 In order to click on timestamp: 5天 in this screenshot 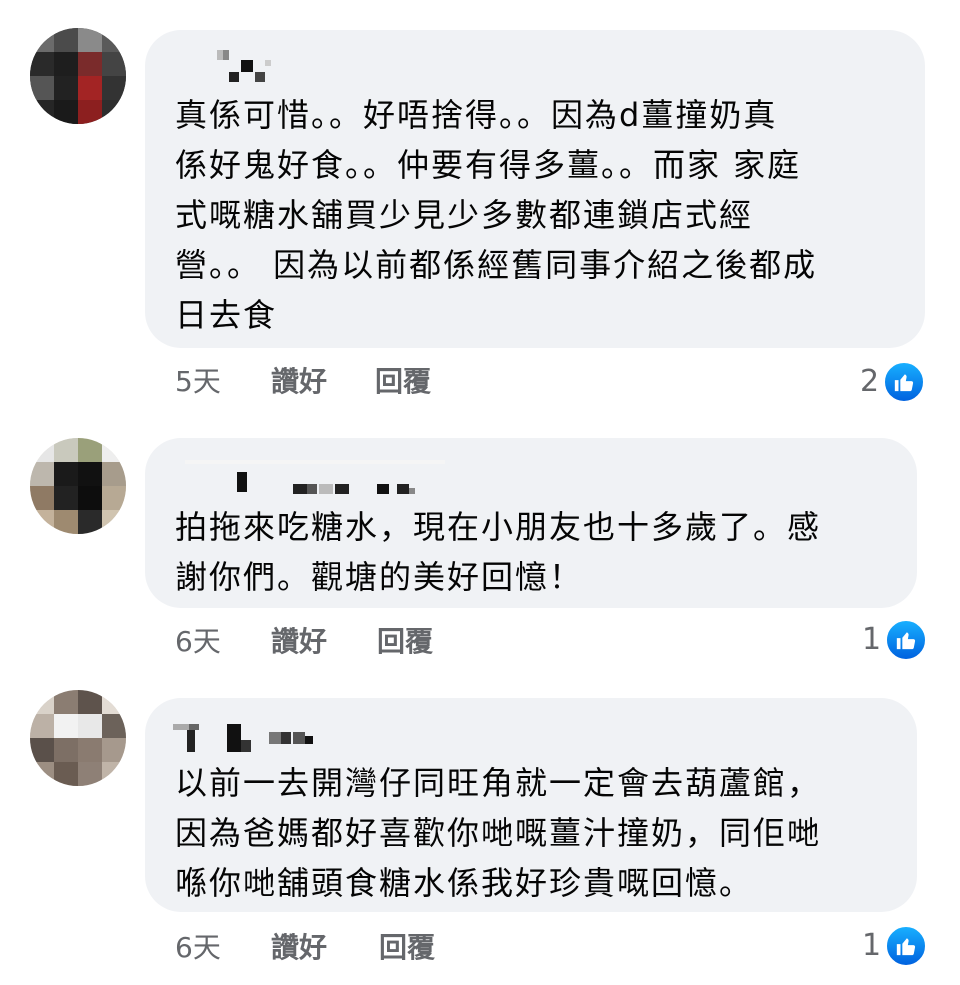, I will do `click(198, 382)`.